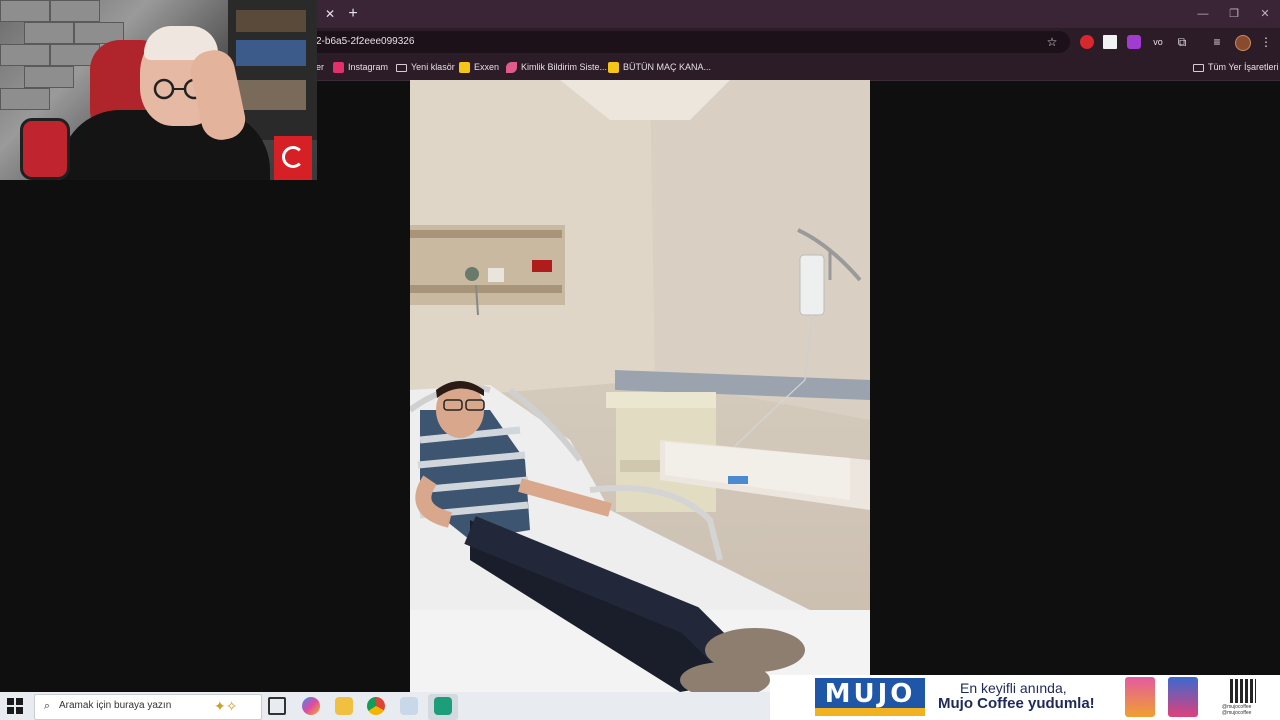 The image size is (1280, 720). What do you see at coordinates (870, 712) in the screenshot?
I see `mujo-logo-stripe` at bounding box center [870, 712].